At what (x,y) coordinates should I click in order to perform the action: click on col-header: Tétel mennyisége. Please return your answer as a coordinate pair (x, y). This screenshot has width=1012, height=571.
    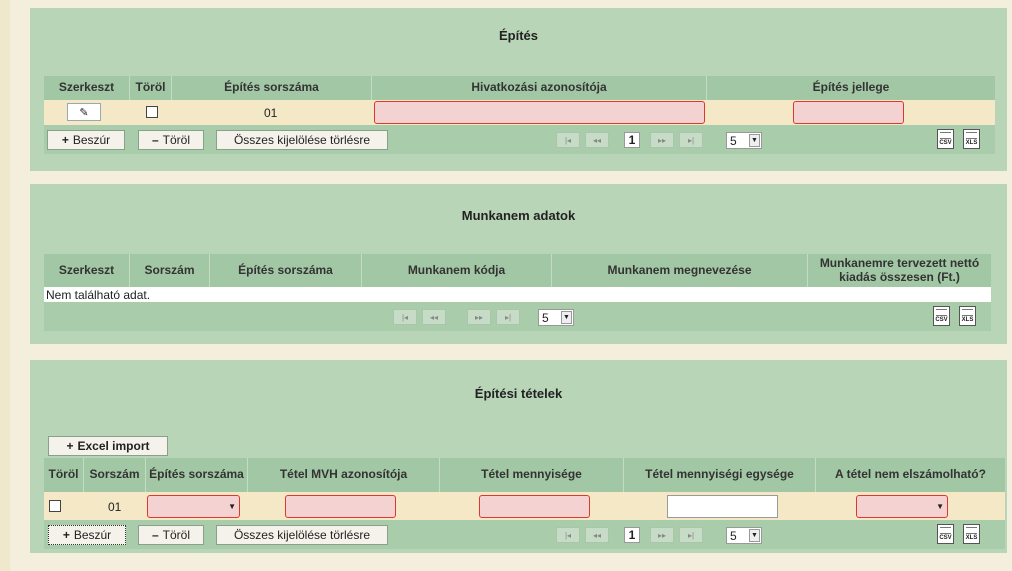
    Looking at the image, I should click on (532, 475).